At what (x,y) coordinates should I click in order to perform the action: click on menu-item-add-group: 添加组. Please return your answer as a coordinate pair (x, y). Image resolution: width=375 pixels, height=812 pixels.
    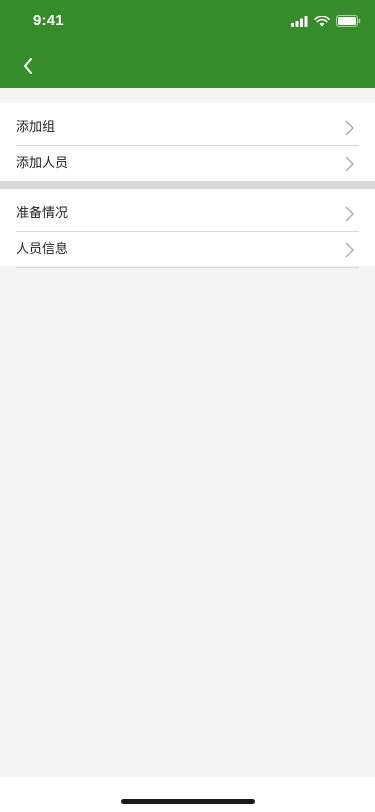
    Looking at the image, I should click on (187, 128).